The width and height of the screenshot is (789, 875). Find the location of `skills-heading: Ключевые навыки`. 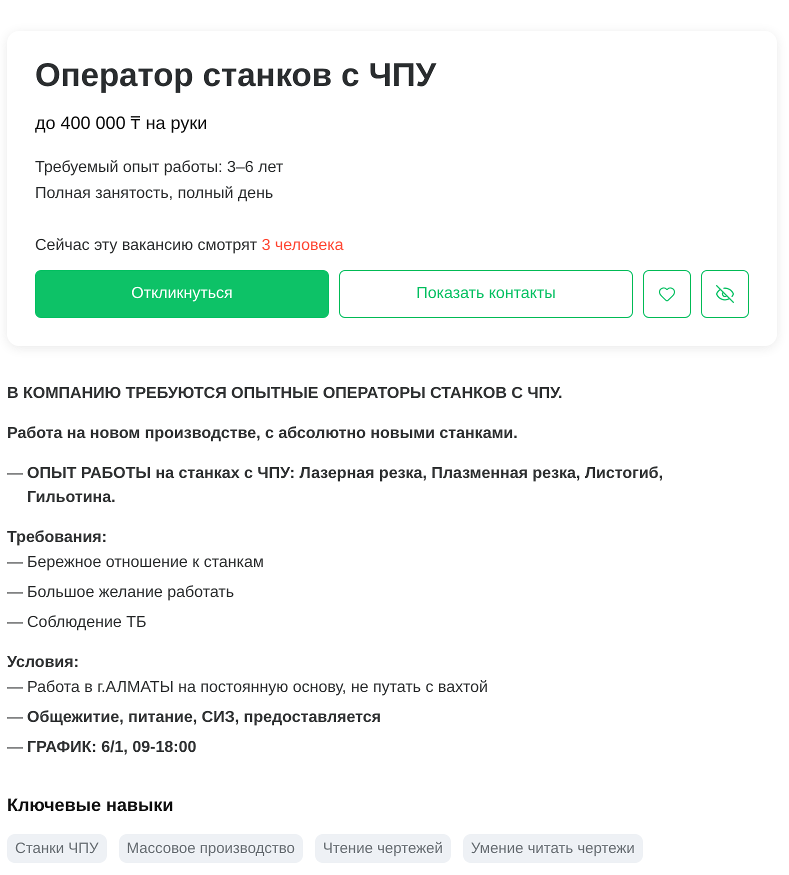

skills-heading: Ключевые навыки is located at coordinates (90, 805).